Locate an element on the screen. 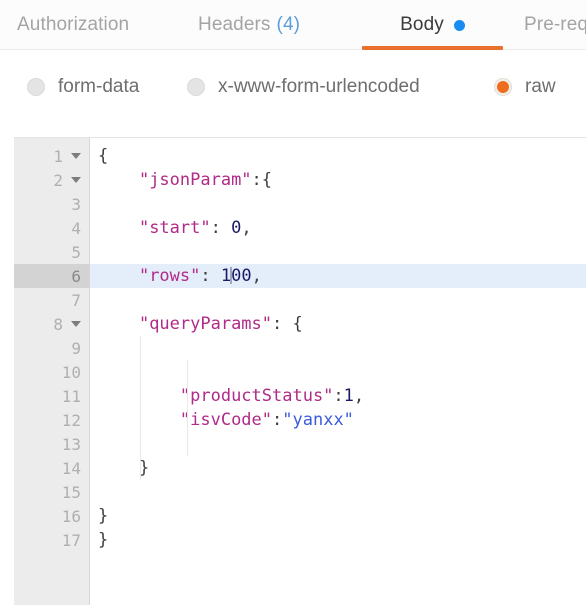 The height and width of the screenshot is (605, 586). gutter-line-number: 13 is located at coordinates (71, 444).